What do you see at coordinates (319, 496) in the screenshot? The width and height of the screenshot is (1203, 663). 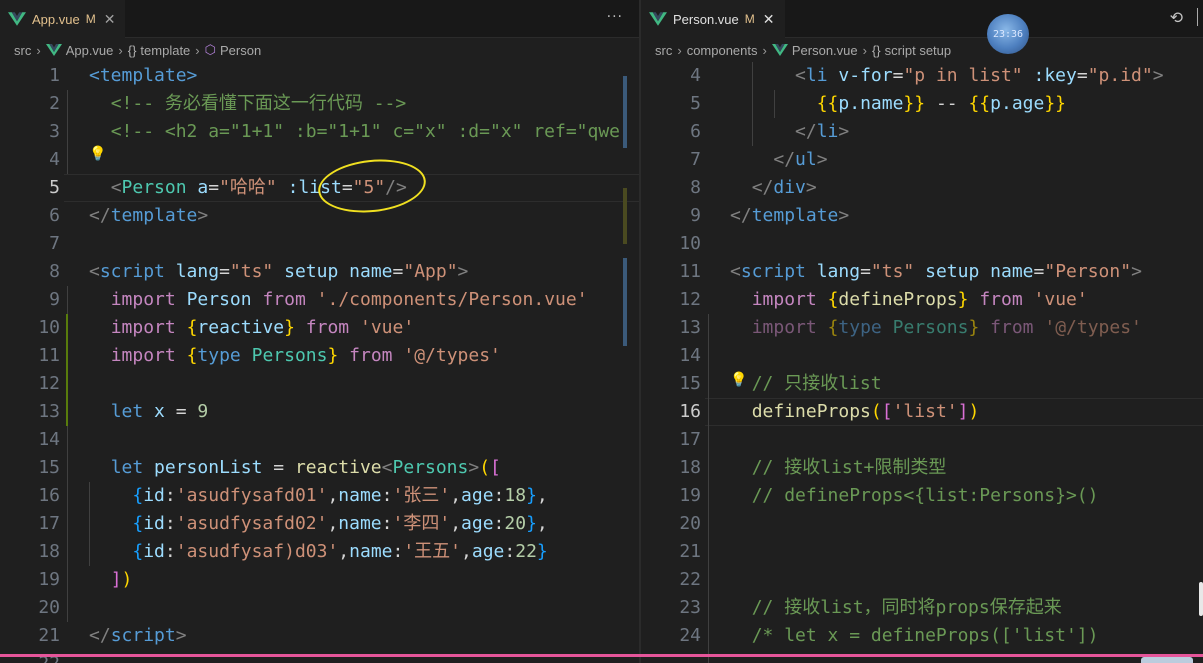 I see `code-line: 16 {id:'asudfysafd01',name:'张三',age:18},` at bounding box center [319, 496].